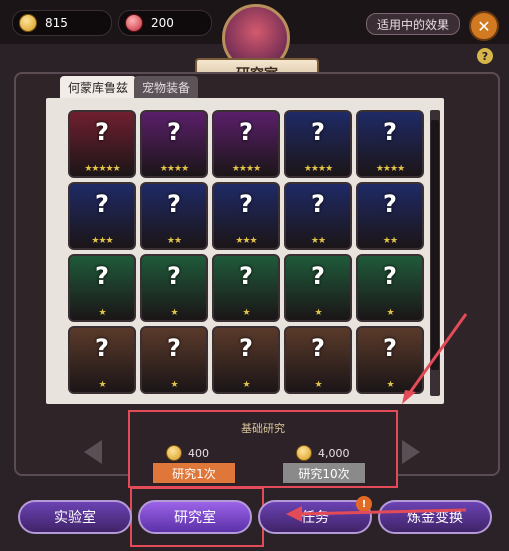  What do you see at coordinates (364, 504) in the screenshot?
I see `task-alert-badge: !` at bounding box center [364, 504].